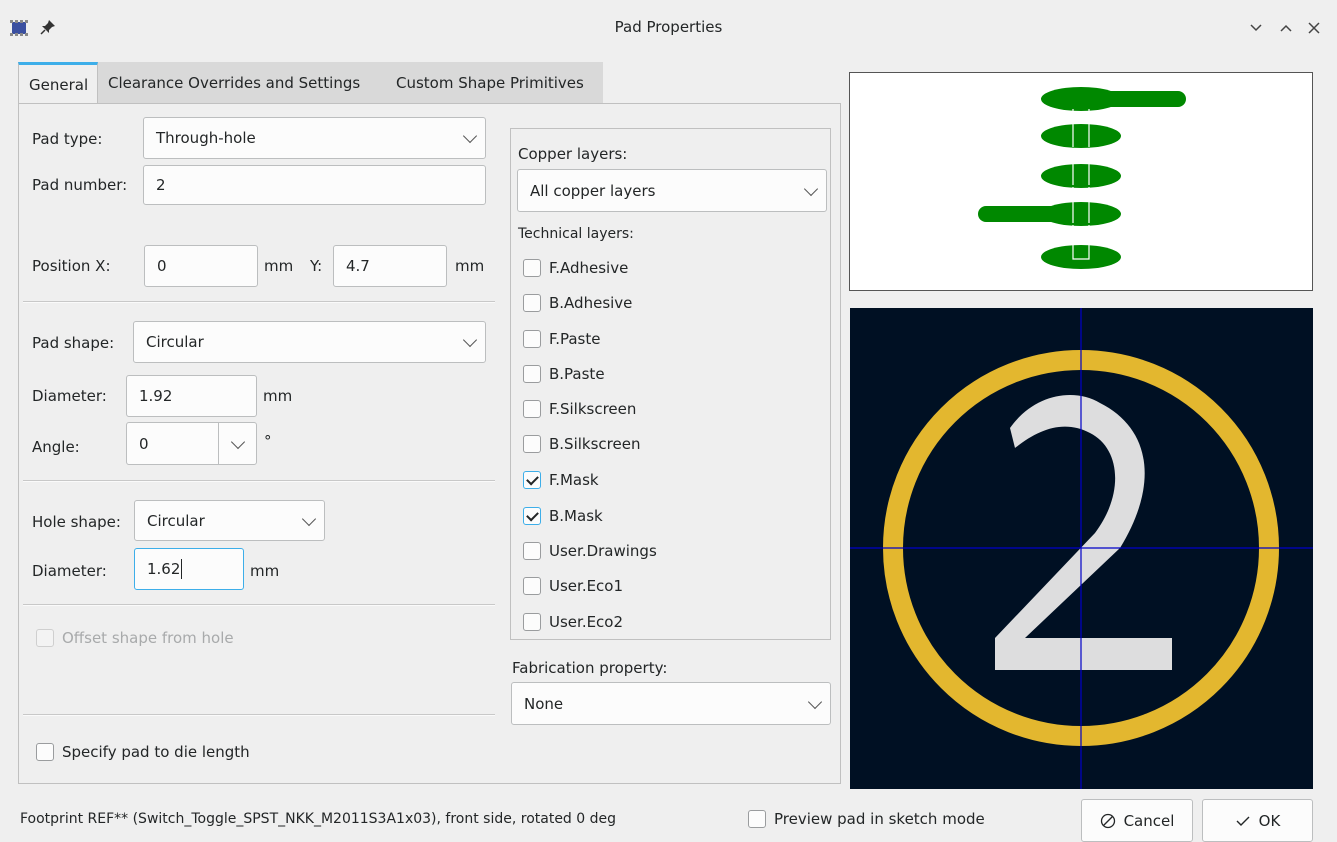  Describe the element at coordinates (278, 396) in the screenshot. I see `diameter-unit: mm` at that location.